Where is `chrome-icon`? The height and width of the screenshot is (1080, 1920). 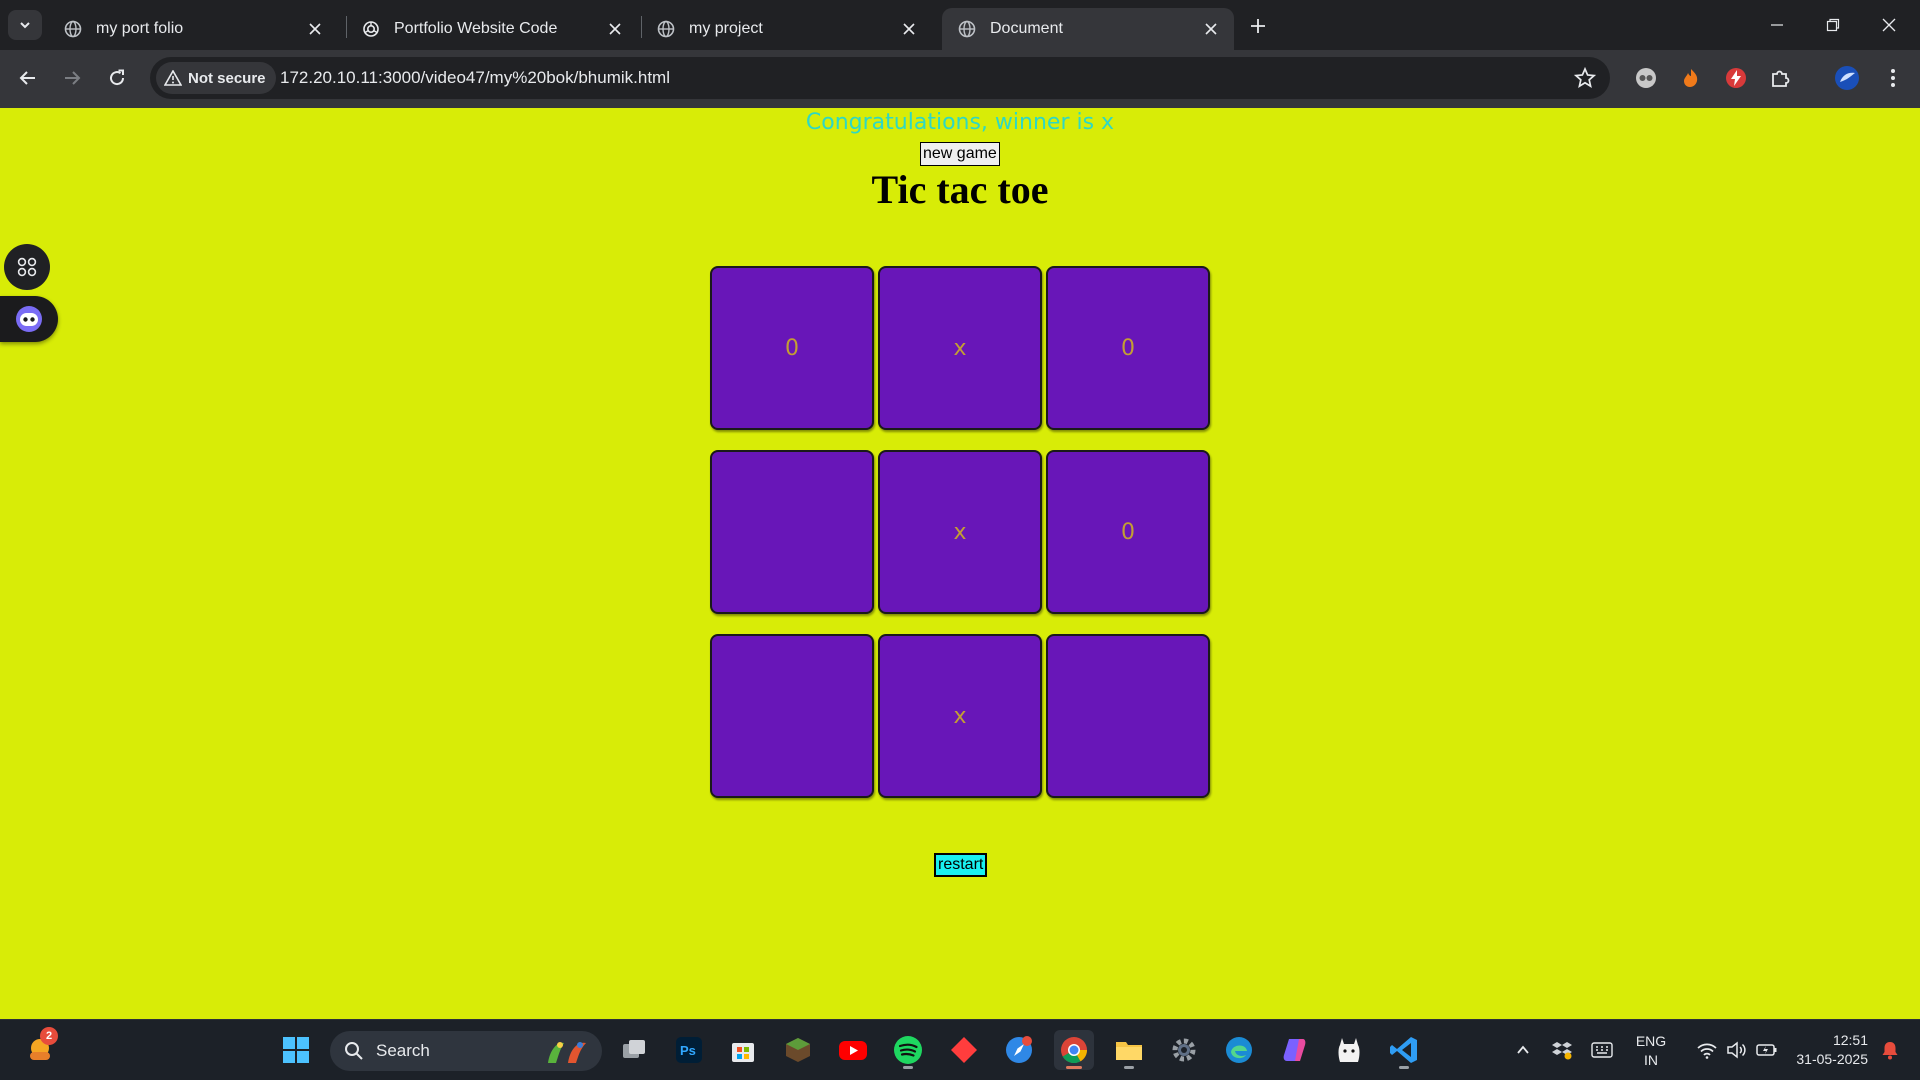 chrome-icon is located at coordinates (1074, 1050).